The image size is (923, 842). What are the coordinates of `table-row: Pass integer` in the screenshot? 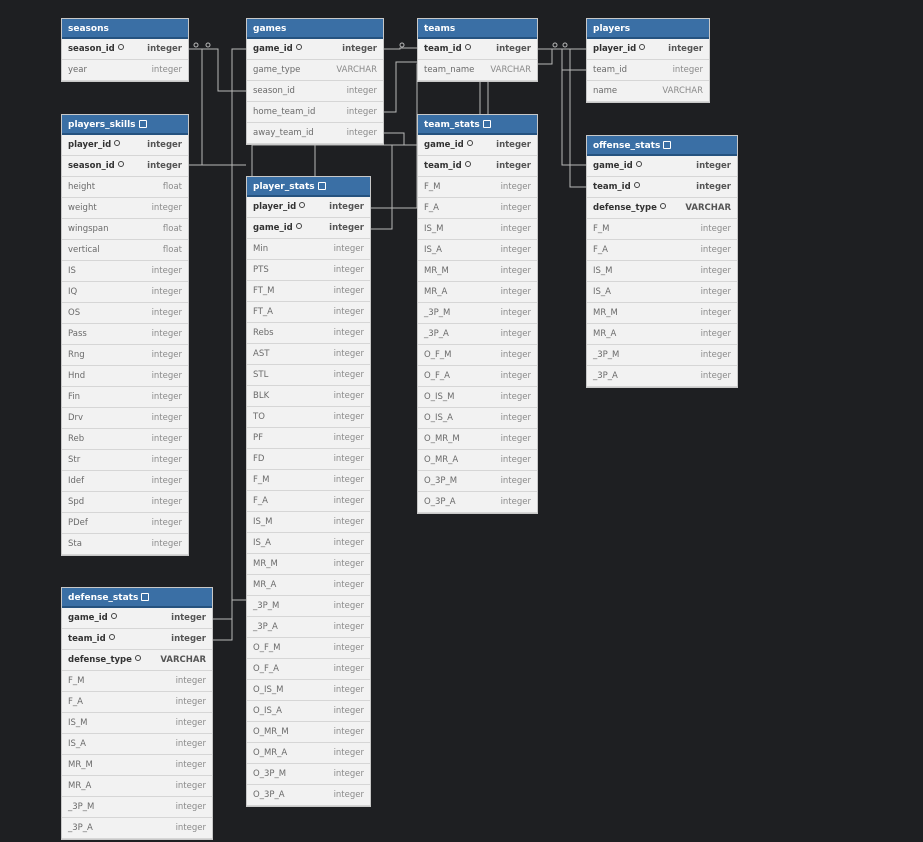 It's located at (125, 334).